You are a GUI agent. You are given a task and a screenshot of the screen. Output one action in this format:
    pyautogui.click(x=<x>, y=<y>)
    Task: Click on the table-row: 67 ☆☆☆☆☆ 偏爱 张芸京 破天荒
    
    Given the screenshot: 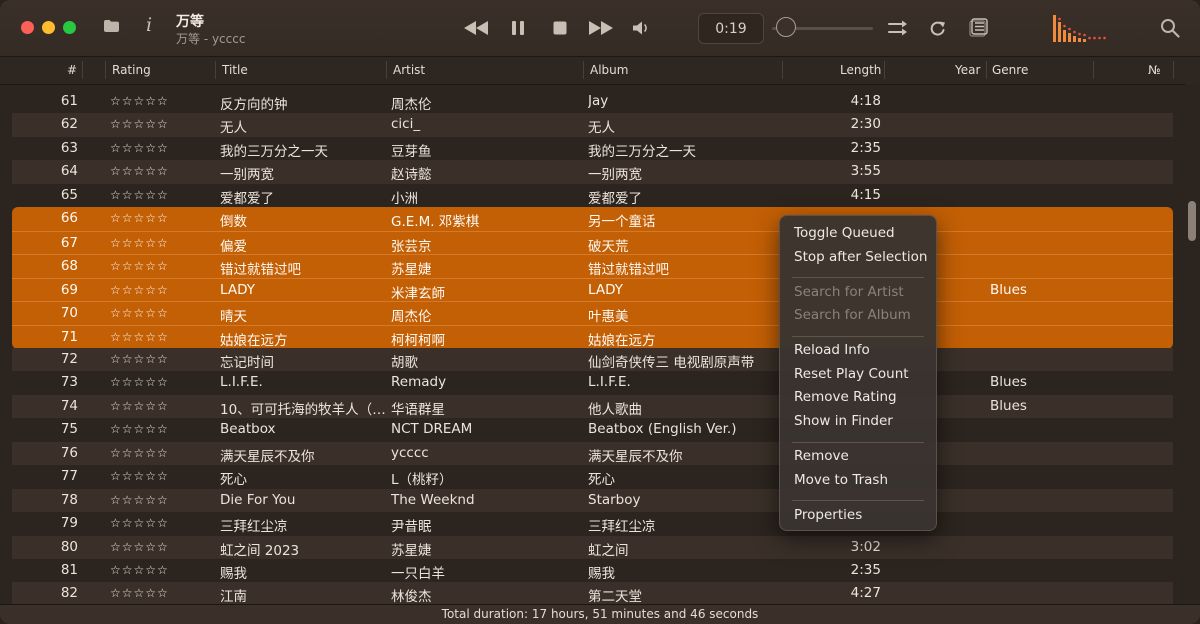 What is the action you would take?
    pyautogui.click(x=592, y=243)
    